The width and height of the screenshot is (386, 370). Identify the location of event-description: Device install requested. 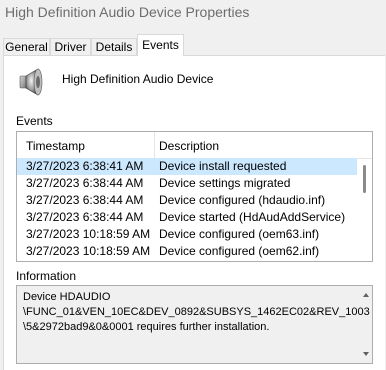
(223, 166).